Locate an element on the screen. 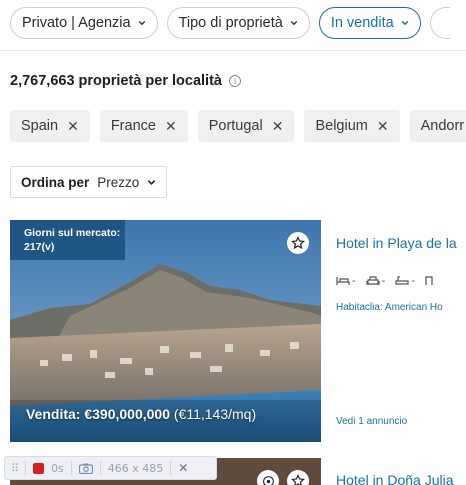  results-count: 2,767,663 proprietà per località i is located at coordinates (125, 81).